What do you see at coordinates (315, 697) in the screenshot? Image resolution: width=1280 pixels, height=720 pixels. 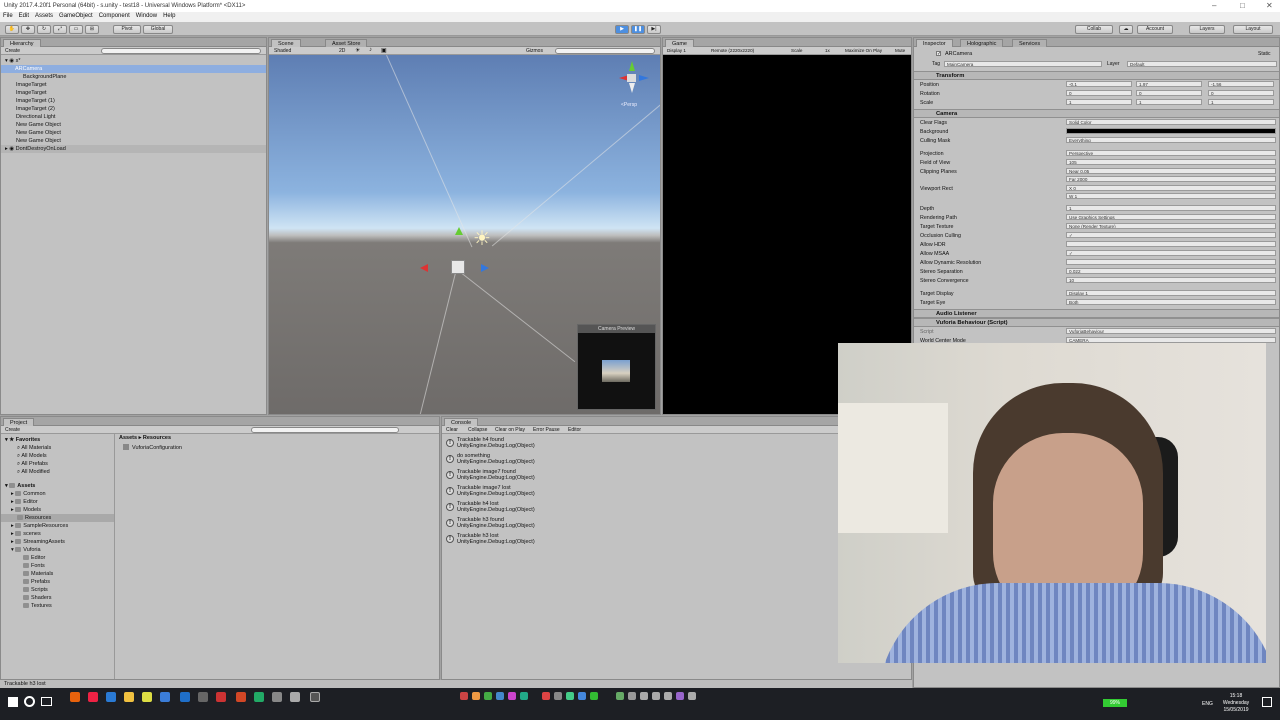 I see `unity-editor-icon` at bounding box center [315, 697].